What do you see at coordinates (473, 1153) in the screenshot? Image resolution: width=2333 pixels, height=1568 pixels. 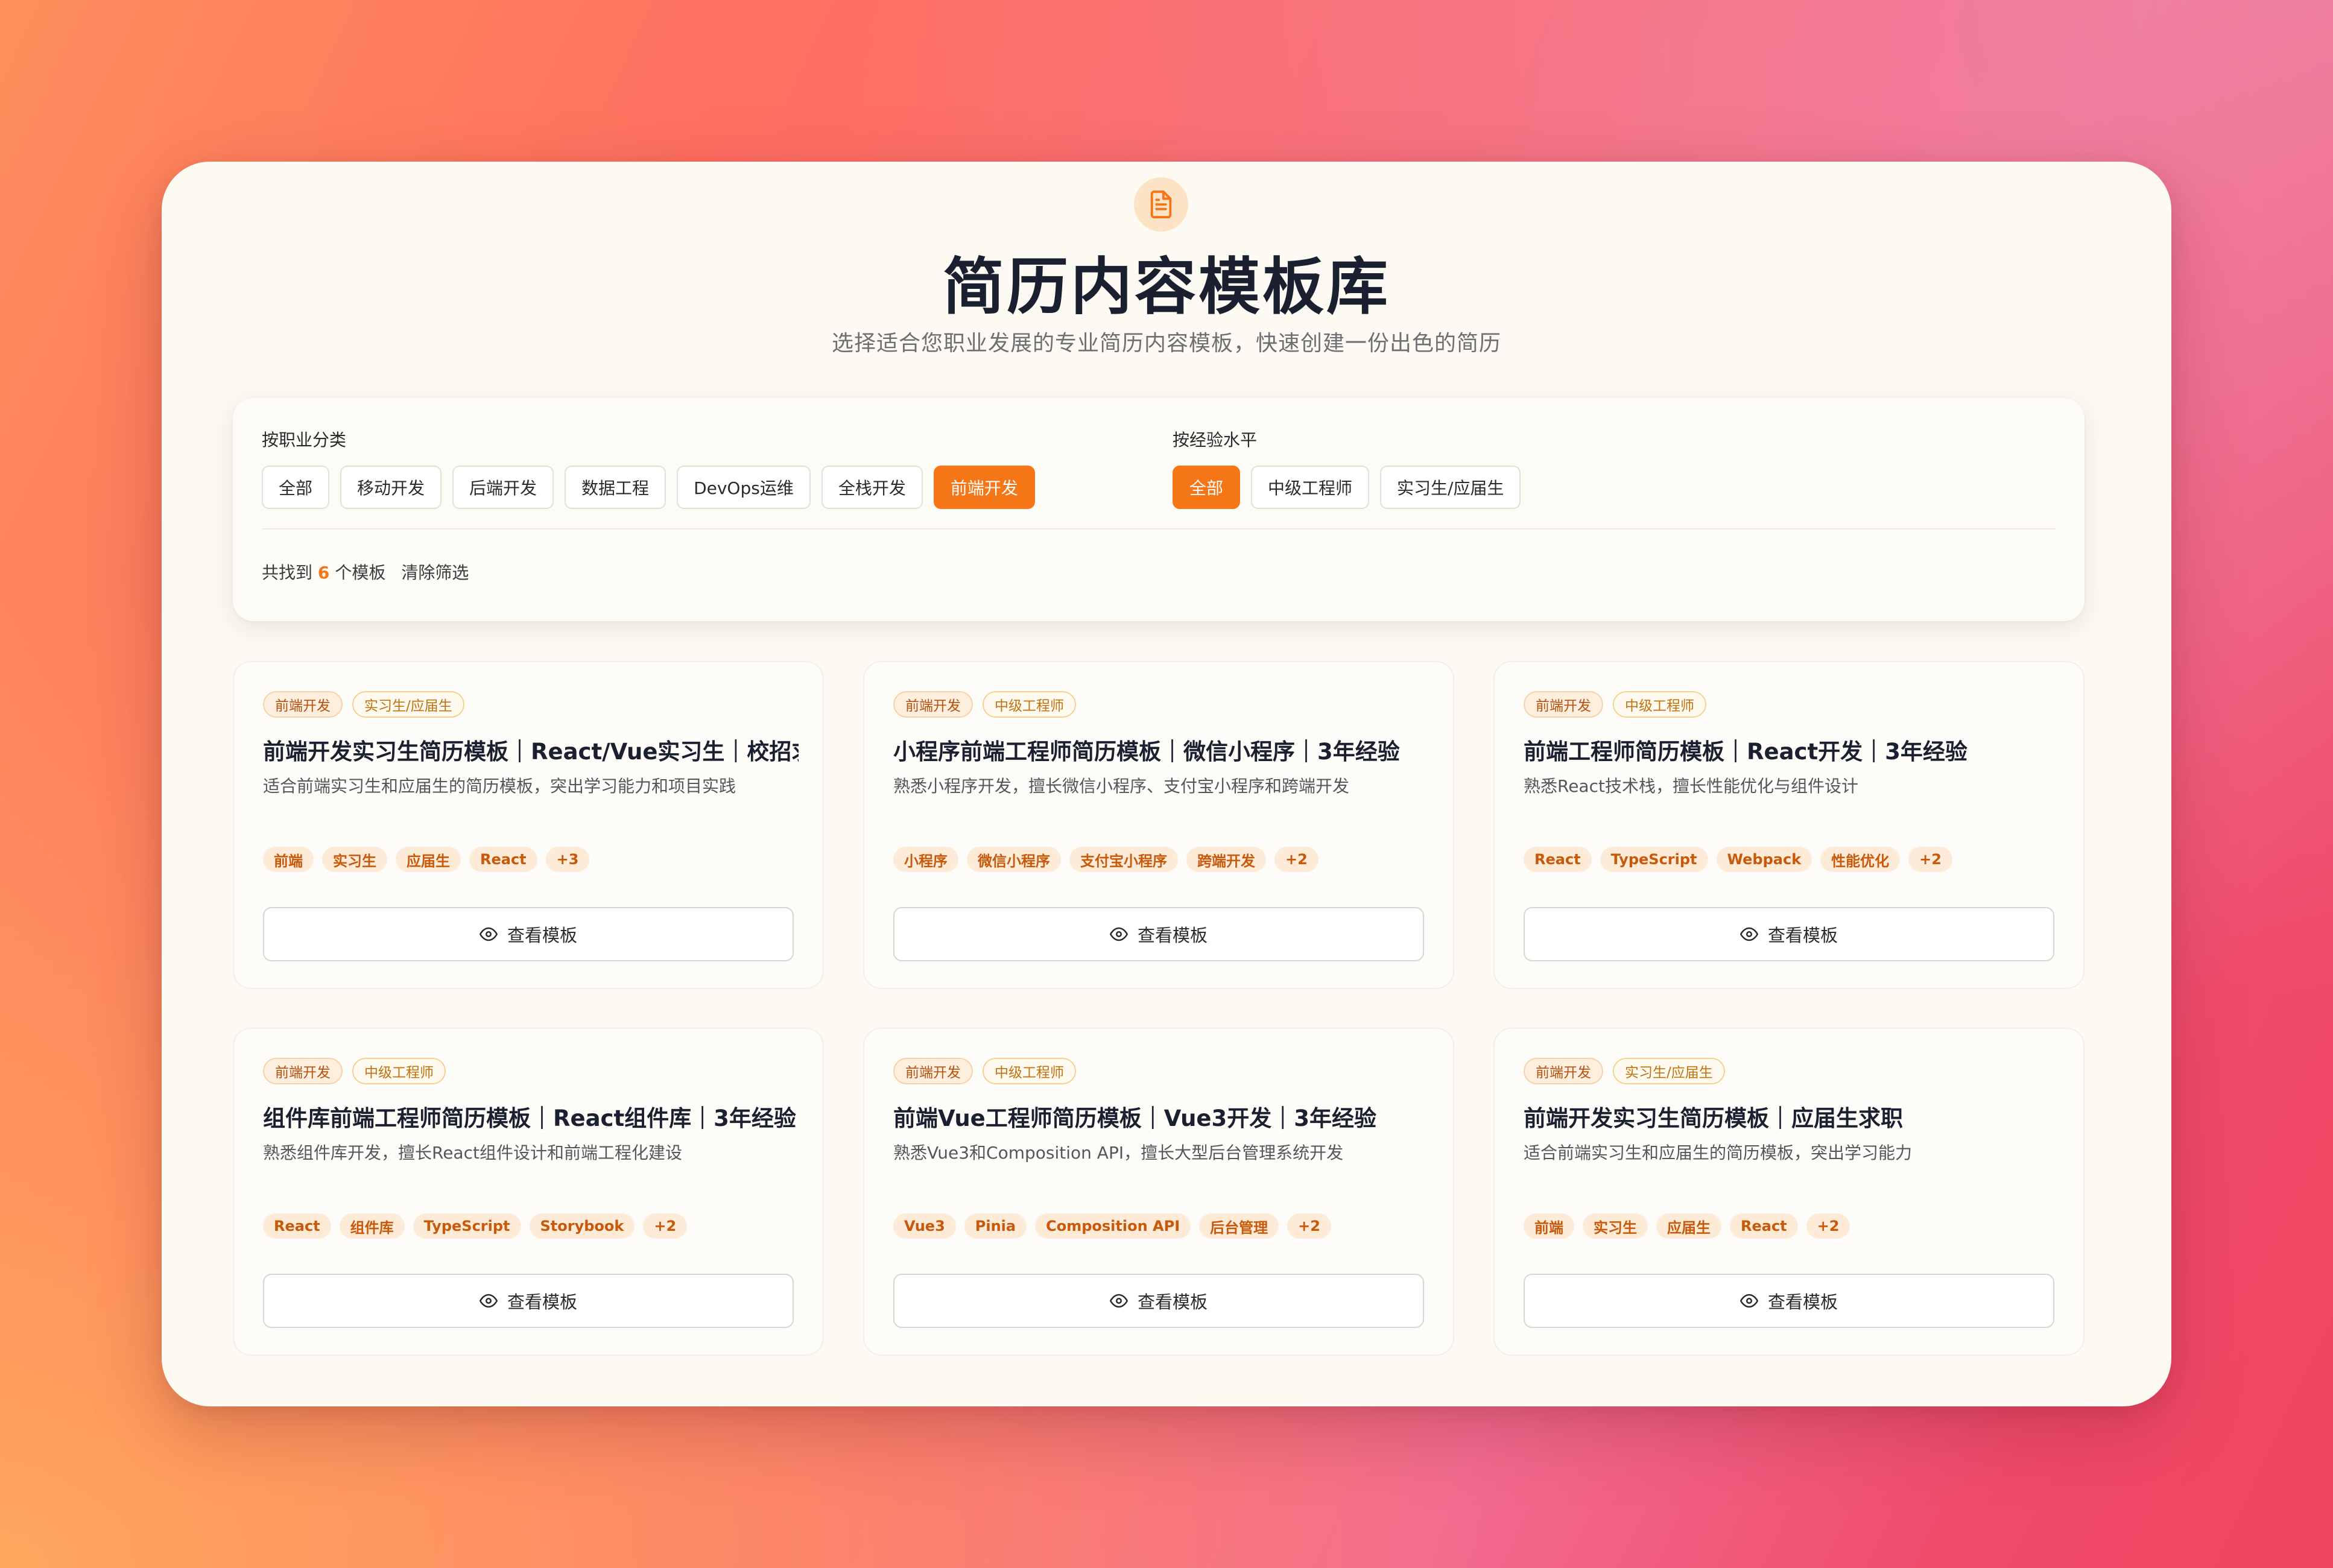 I see `card-description: 熟悉组件库开发，擅长React组件设计和前端工程化建设` at bounding box center [473, 1153].